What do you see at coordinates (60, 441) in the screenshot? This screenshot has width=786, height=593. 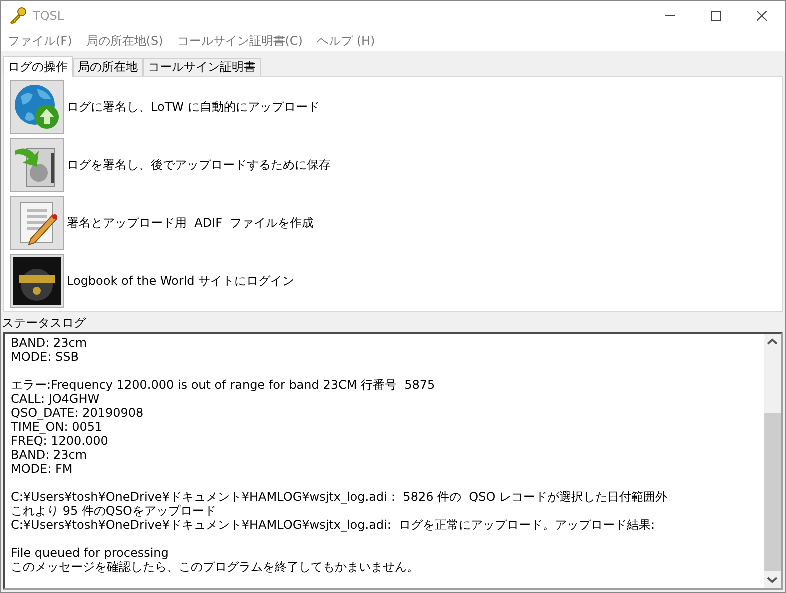 I see `log-line: FREQ: 1200.000` at bounding box center [60, 441].